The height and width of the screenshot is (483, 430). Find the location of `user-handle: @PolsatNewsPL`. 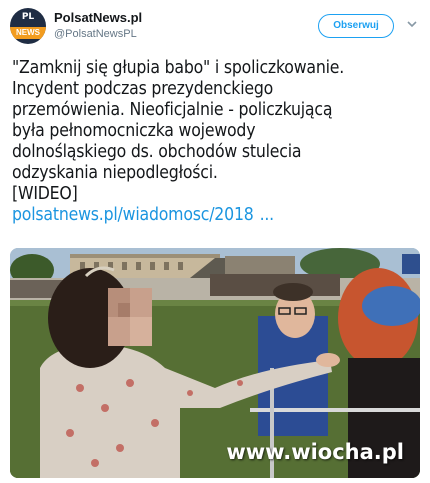

user-handle: @PolsatNewsPL is located at coordinates (95, 34).